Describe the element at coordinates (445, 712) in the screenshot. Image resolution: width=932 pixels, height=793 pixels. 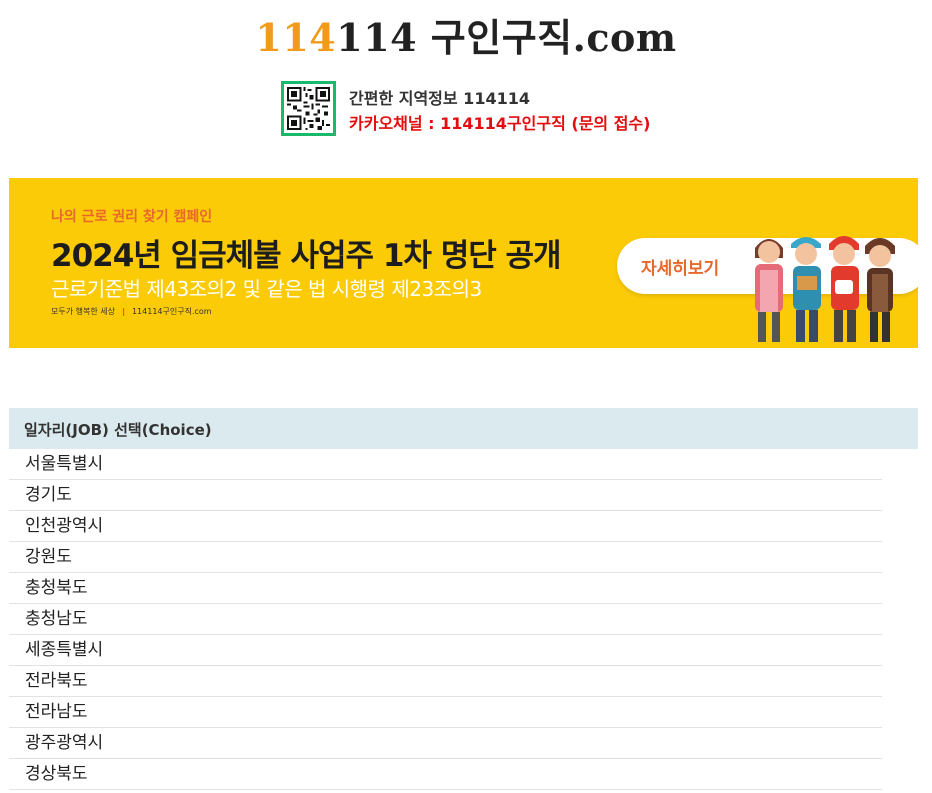
I see `region-item: 전라남도` at that location.